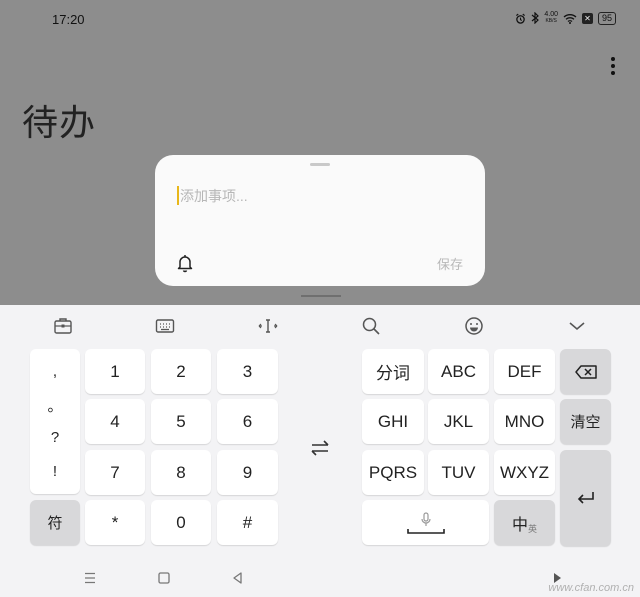 The height and width of the screenshot is (597, 640). Describe the element at coordinates (613, 66) in the screenshot. I see `more-options-icon` at that location.